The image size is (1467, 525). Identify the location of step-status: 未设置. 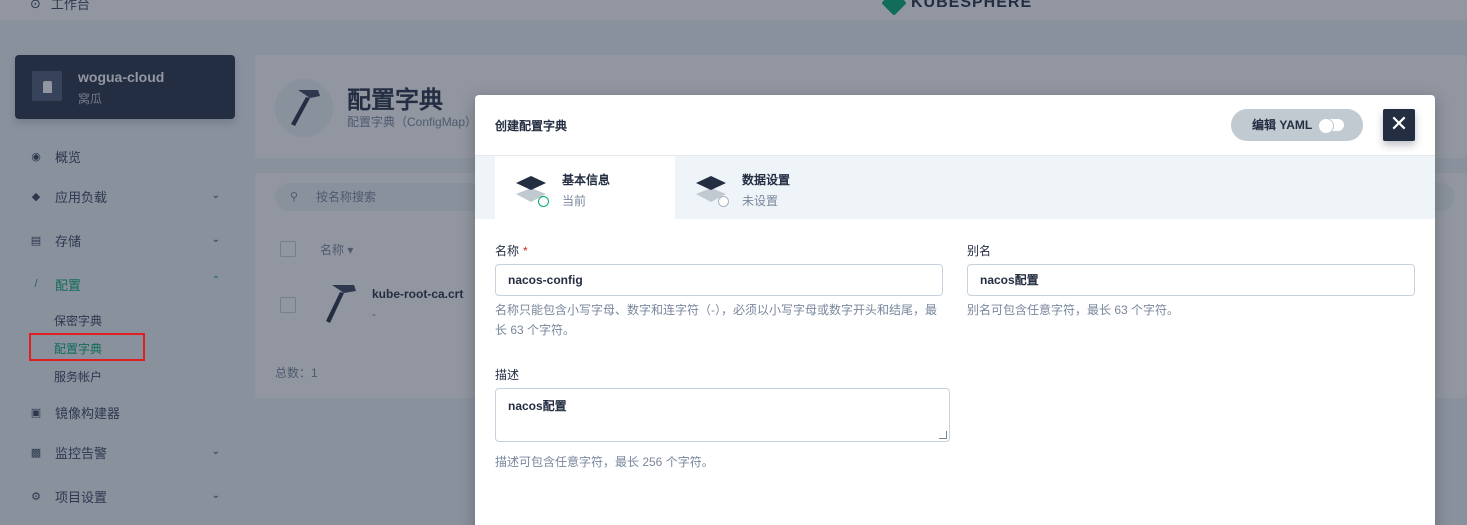
(760, 201).